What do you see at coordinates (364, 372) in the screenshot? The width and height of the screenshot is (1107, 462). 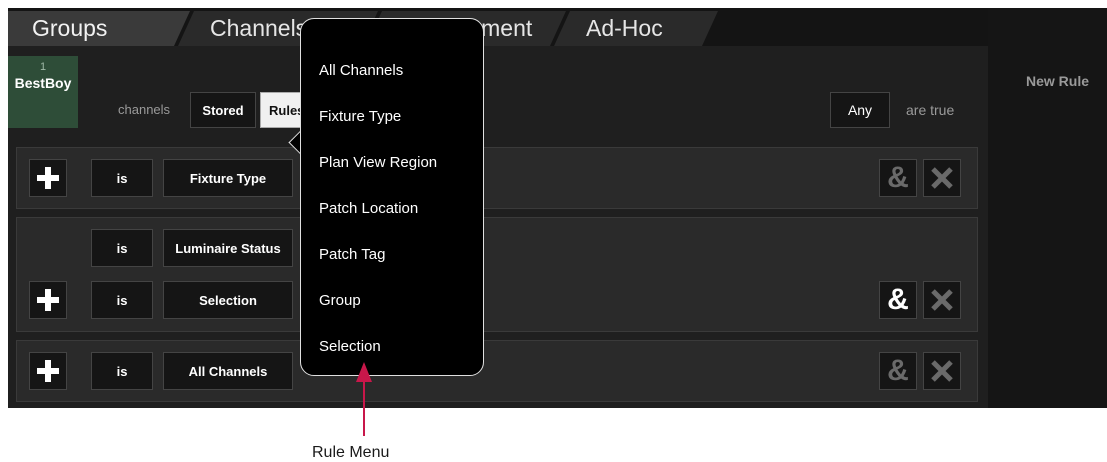 I see `arrow-head` at bounding box center [364, 372].